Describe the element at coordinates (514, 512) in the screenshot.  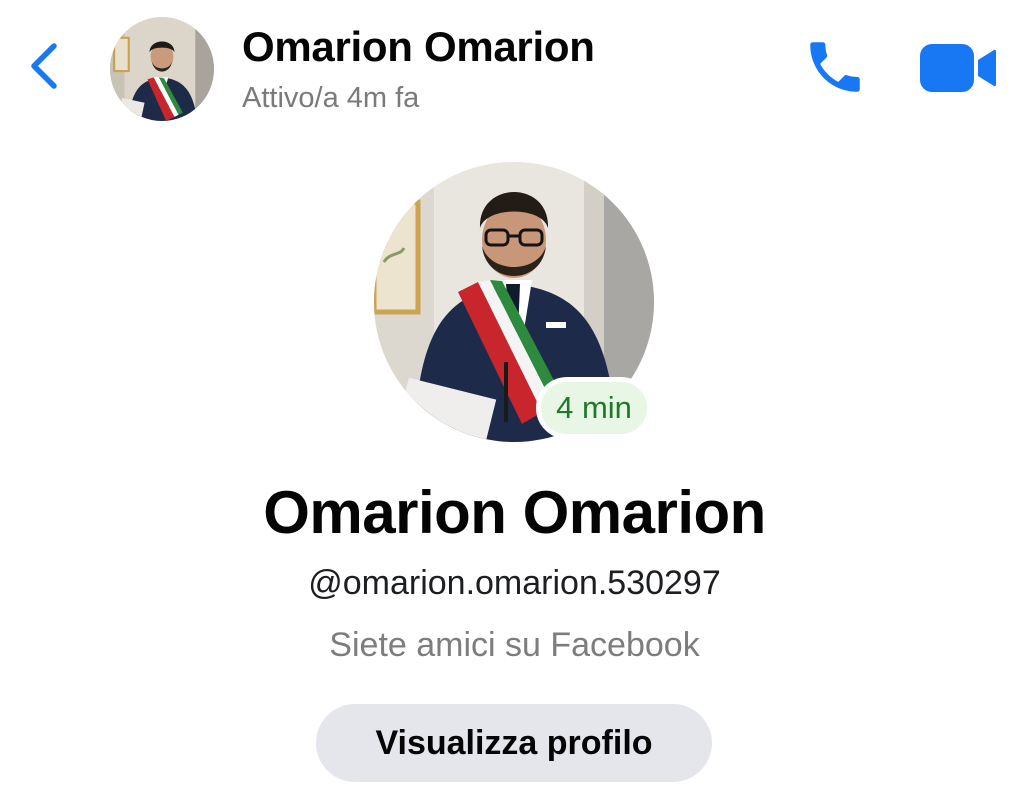
I see `profile-name: Omarion Omarion` at that location.